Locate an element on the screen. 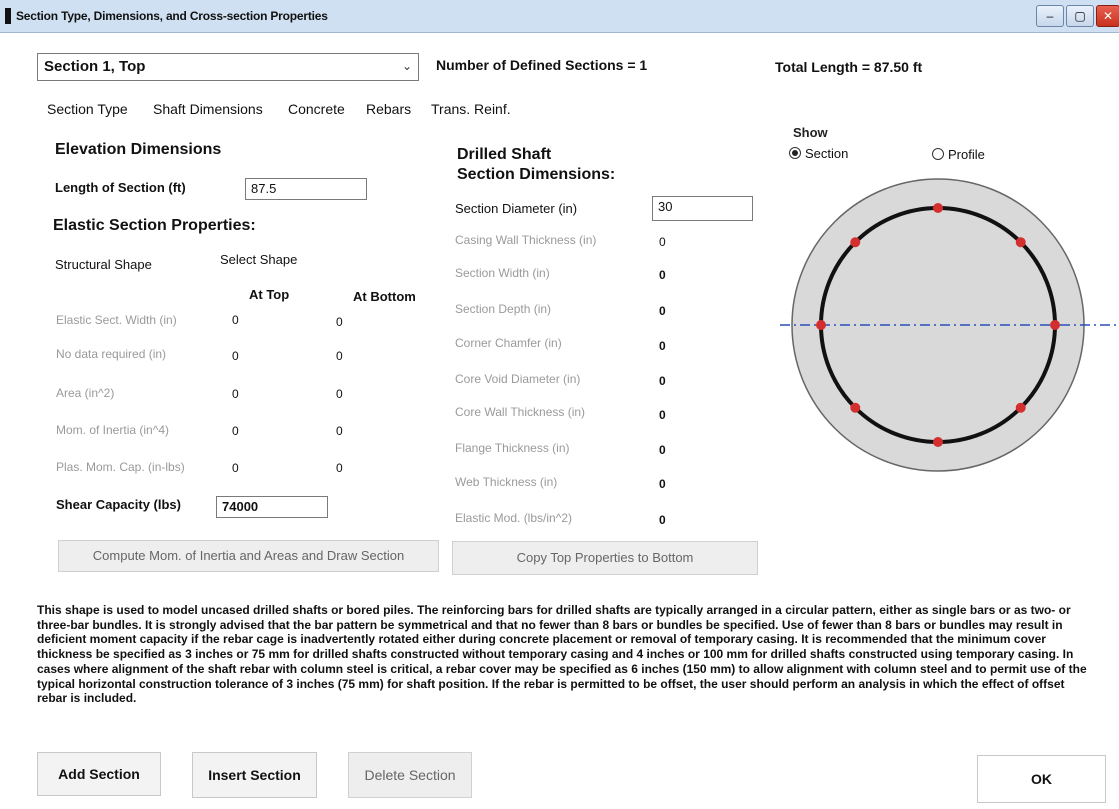 This screenshot has width=1119, height=809. elastic-heading: Elastic Section Properties: is located at coordinates (154, 225).